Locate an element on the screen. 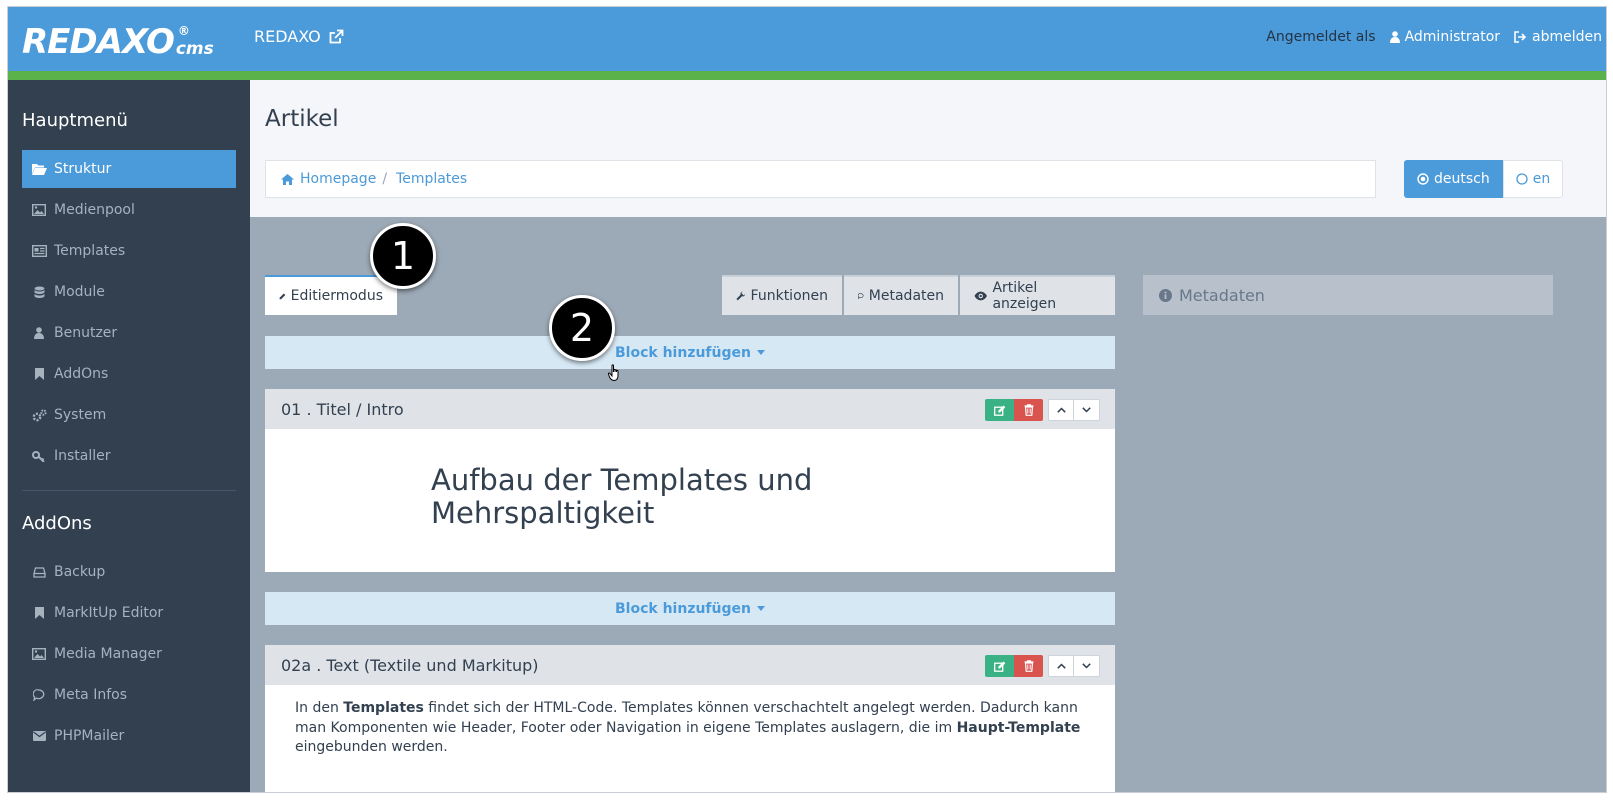 Image resolution: width=1613 pixels, height=801 pixels. breadcrumb-templates: Templates is located at coordinates (431, 179).